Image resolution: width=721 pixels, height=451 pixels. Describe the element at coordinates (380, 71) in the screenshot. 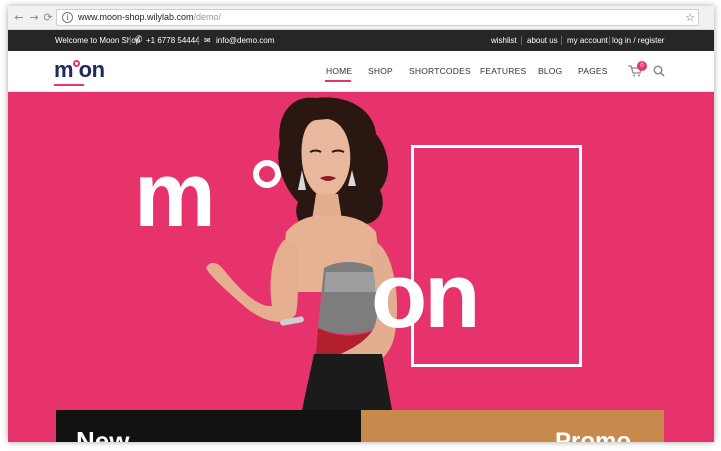

I see `nav-shop: SHOP` at that location.